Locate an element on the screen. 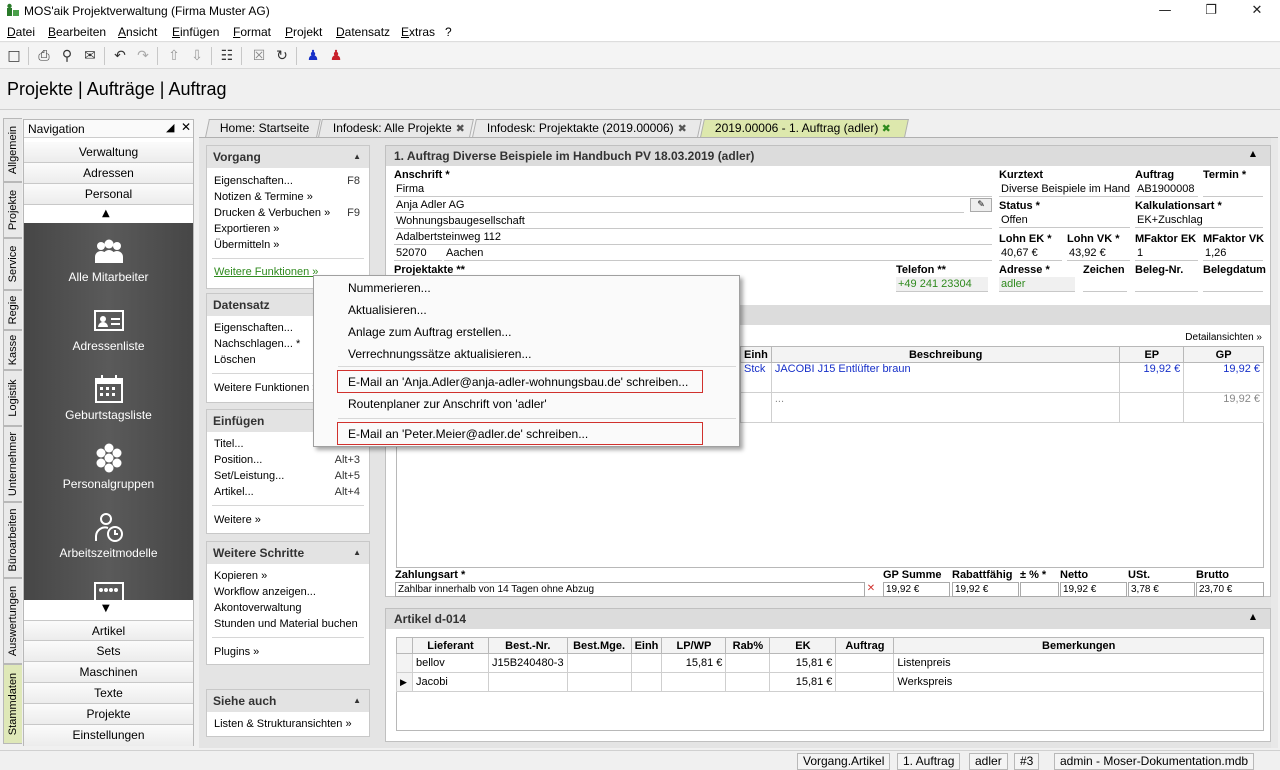 This screenshot has height=770, width=1280. menu-datensatz: Datensatz is located at coordinates (363, 32).